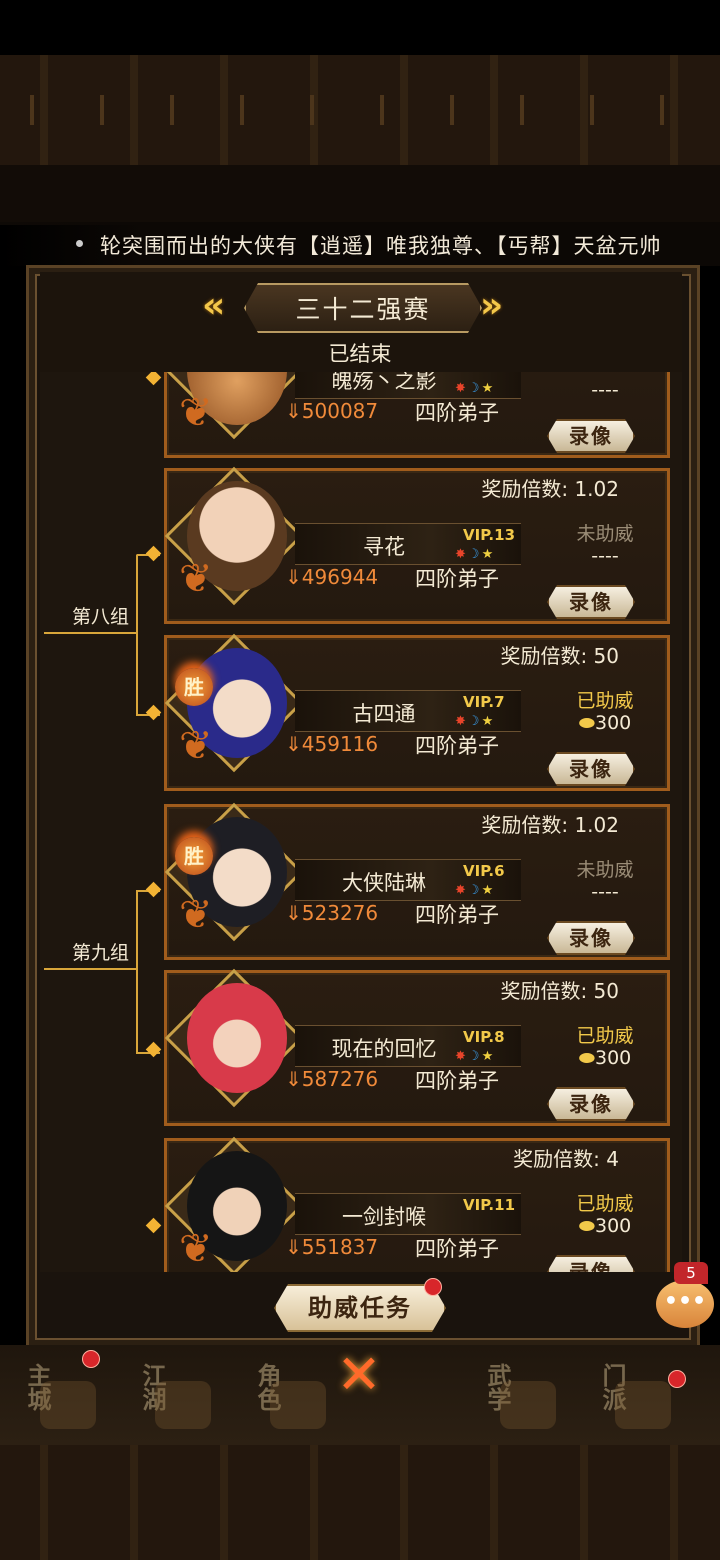  Describe the element at coordinates (691, 1273) in the screenshot. I see `chat-count-badge: 5` at that location.